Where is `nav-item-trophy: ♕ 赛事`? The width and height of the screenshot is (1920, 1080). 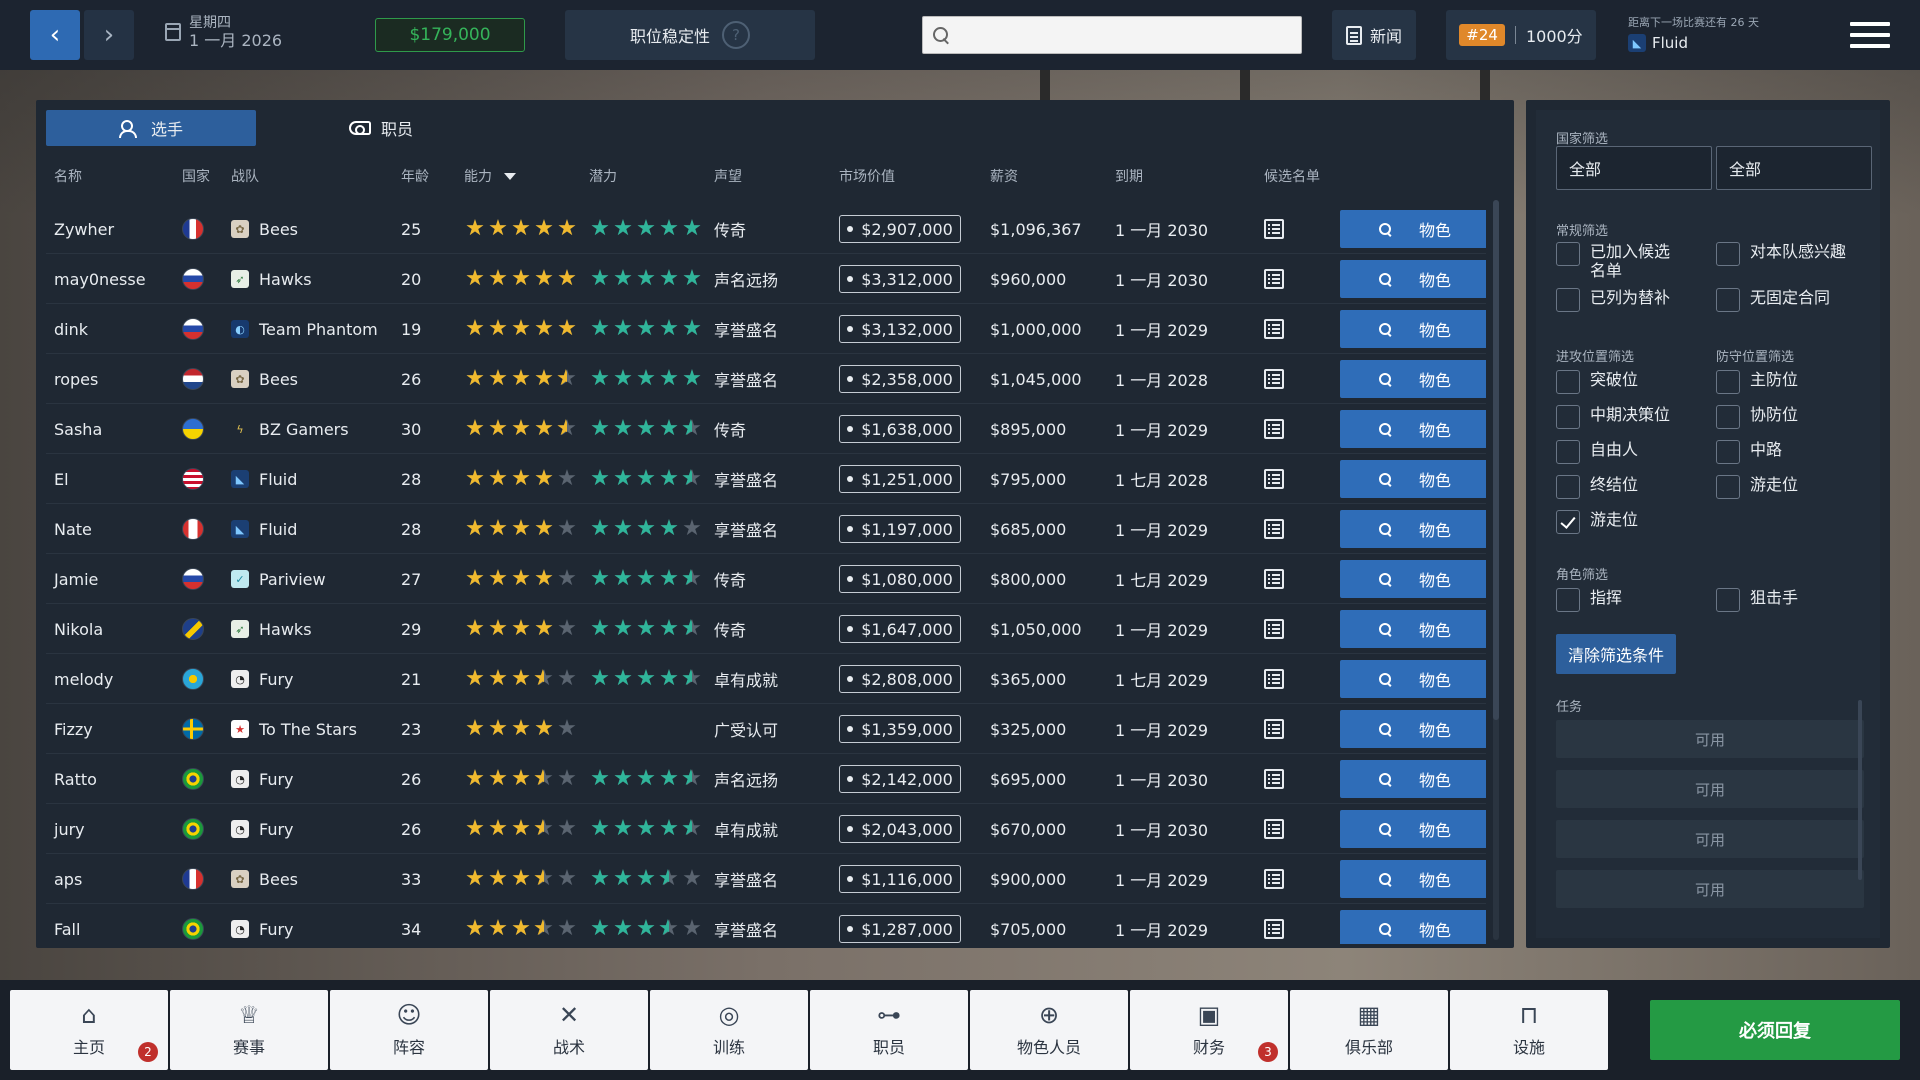
nav-item-trophy: ♕ 赛事 is located at coordinates (249, 1030).